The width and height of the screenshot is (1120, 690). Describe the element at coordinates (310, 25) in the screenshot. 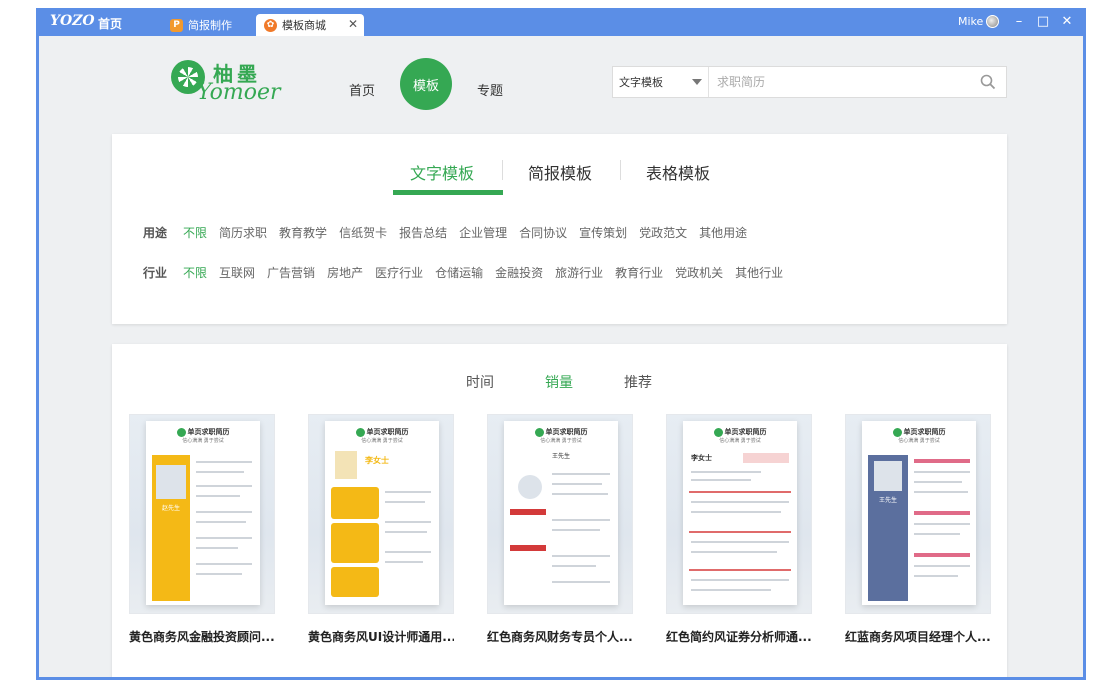

I see `tab-template-store: ✿ 模板商城 ✕` at that location.